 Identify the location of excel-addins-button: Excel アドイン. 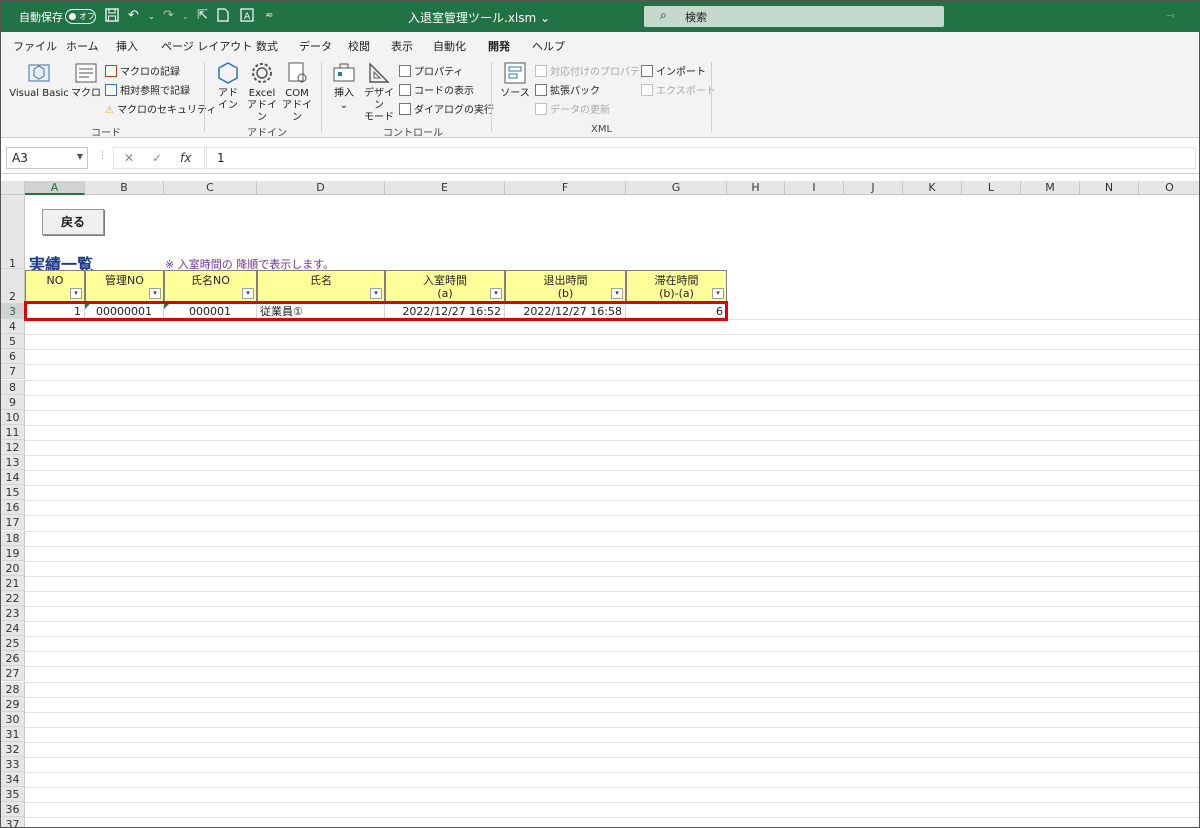
(262, 92).